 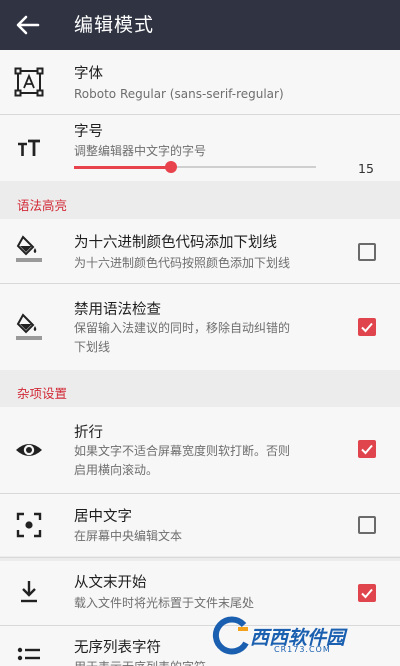 What do you see at coordinates (116, 470) in the screenshot?
I see `setting-word-wrap-subtitle-line2: 启用横向滚动。` at bounding box center [116, 470].